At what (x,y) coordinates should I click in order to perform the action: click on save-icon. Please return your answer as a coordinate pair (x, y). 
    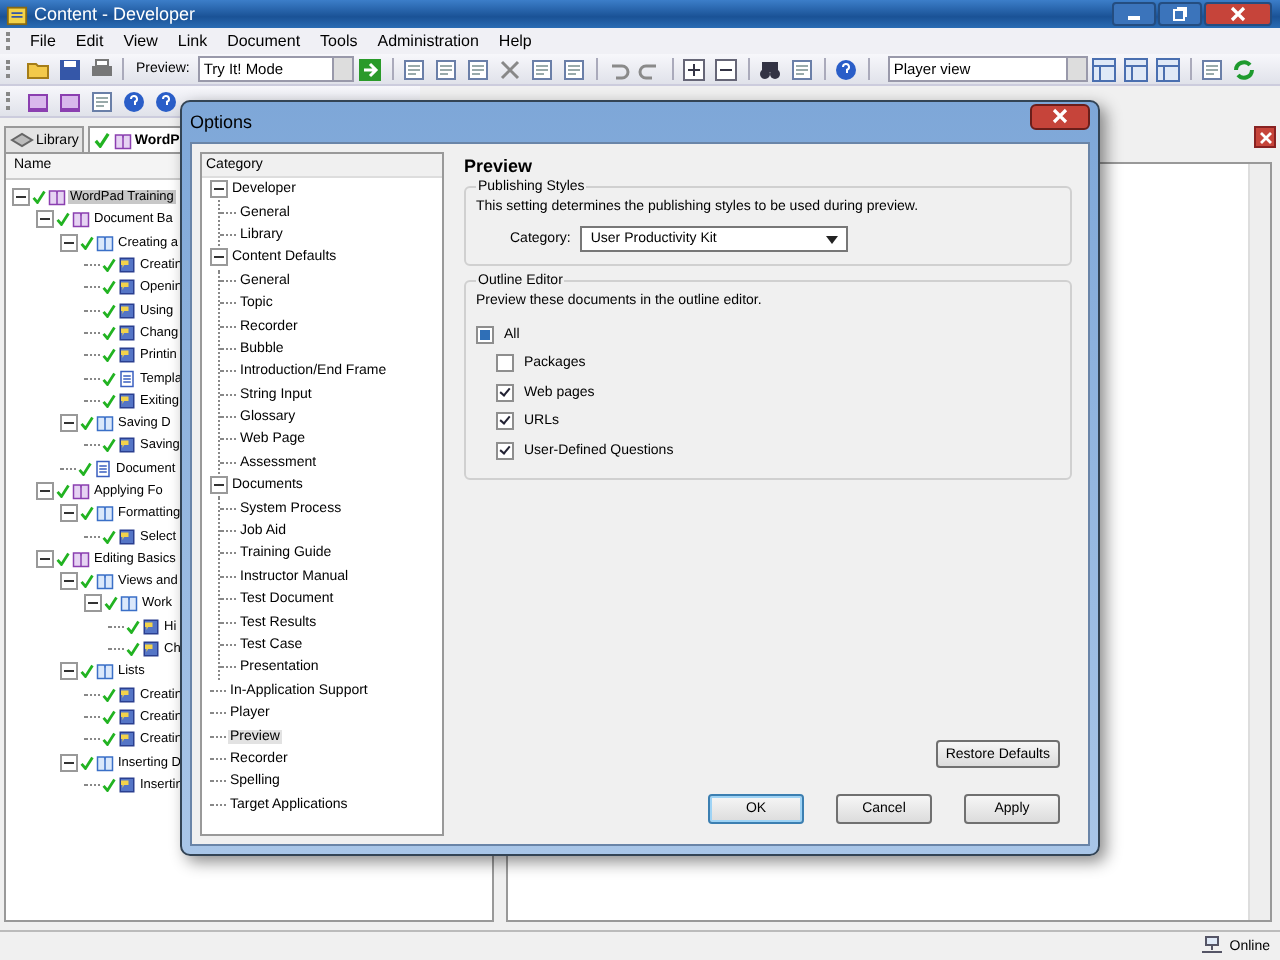
    Looking at the image, I should click on (69, 69).